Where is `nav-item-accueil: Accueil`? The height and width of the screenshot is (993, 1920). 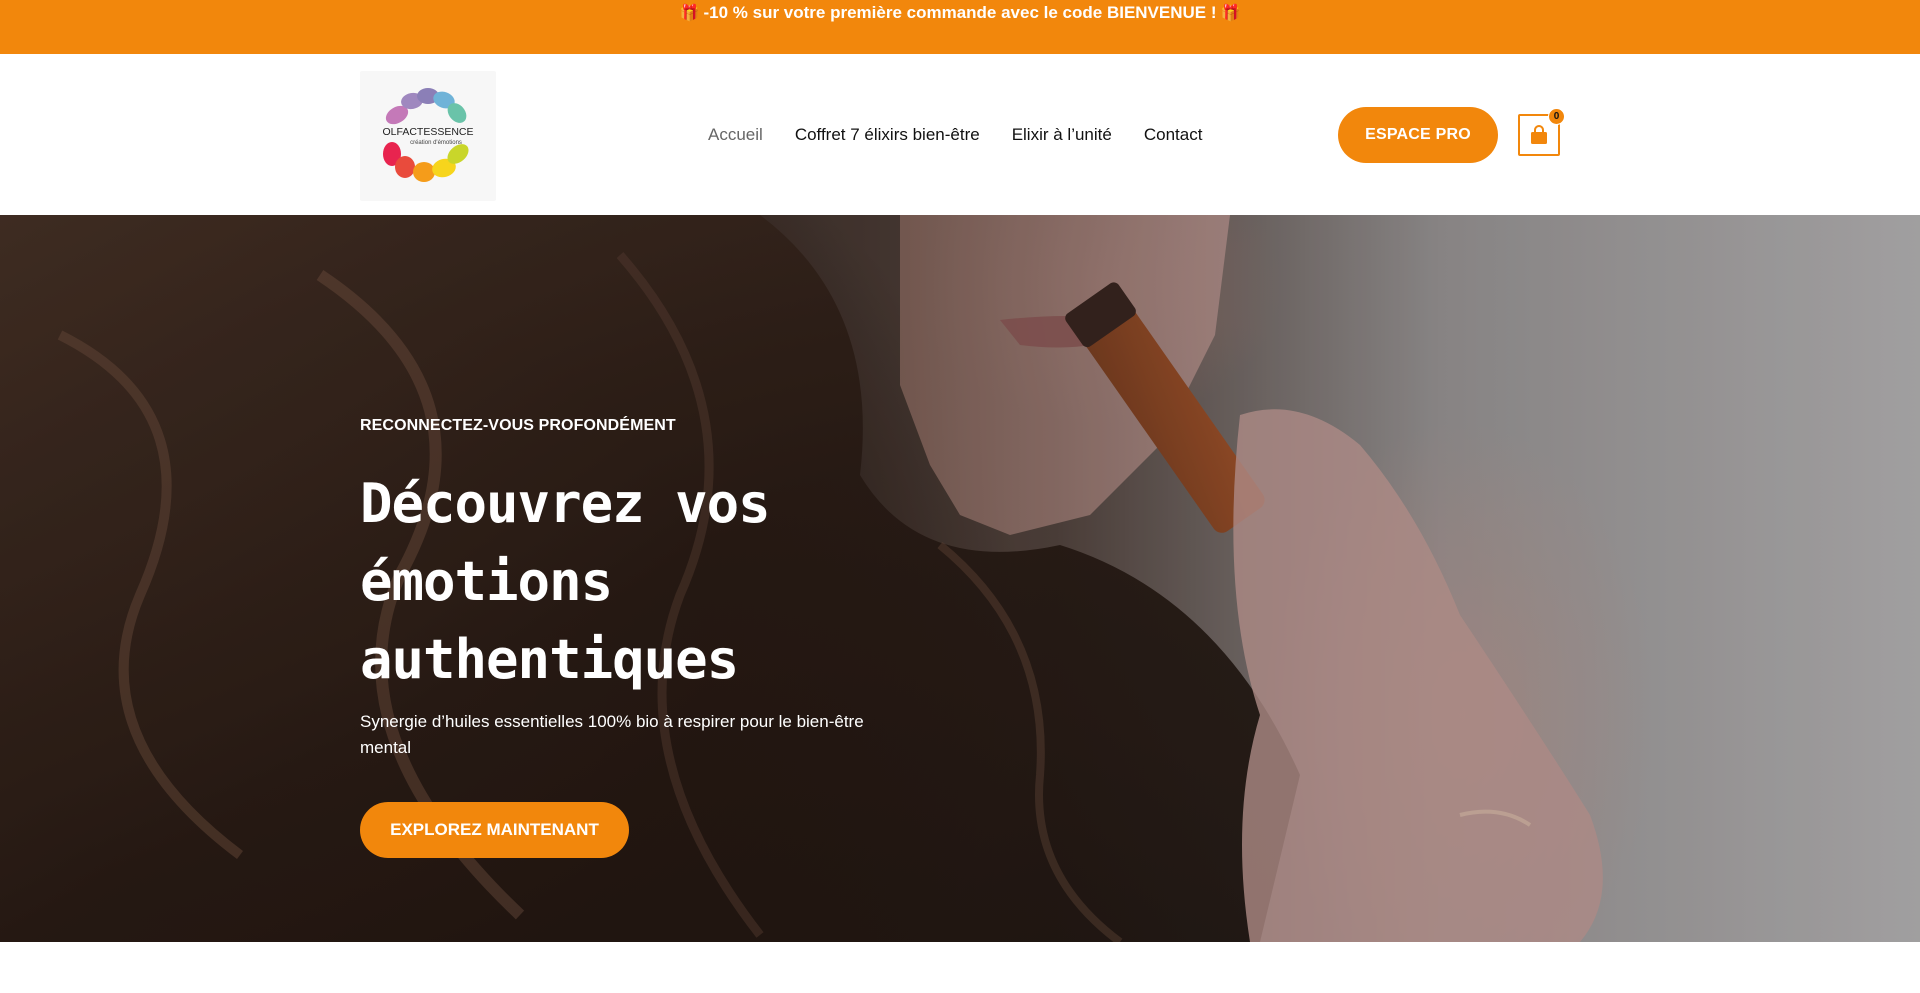
nav-item-accueil: Accueil is located at coordinates (735, 135).